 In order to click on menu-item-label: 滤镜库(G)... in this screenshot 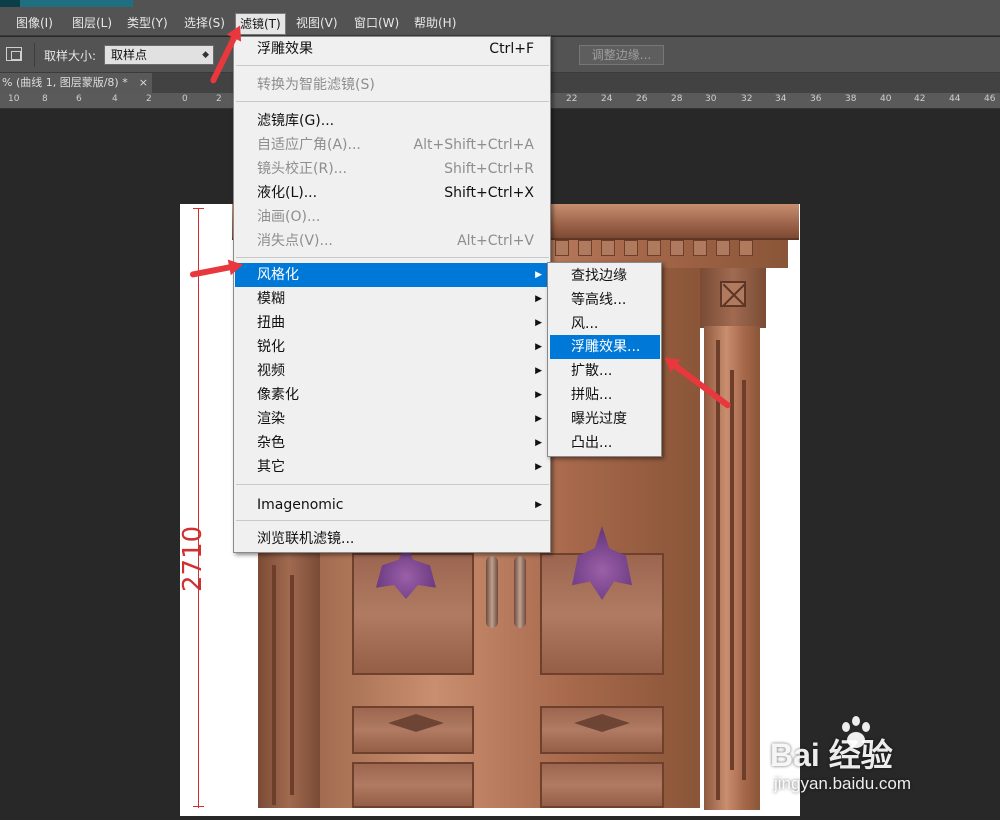, I will do `click(296, 121)`.